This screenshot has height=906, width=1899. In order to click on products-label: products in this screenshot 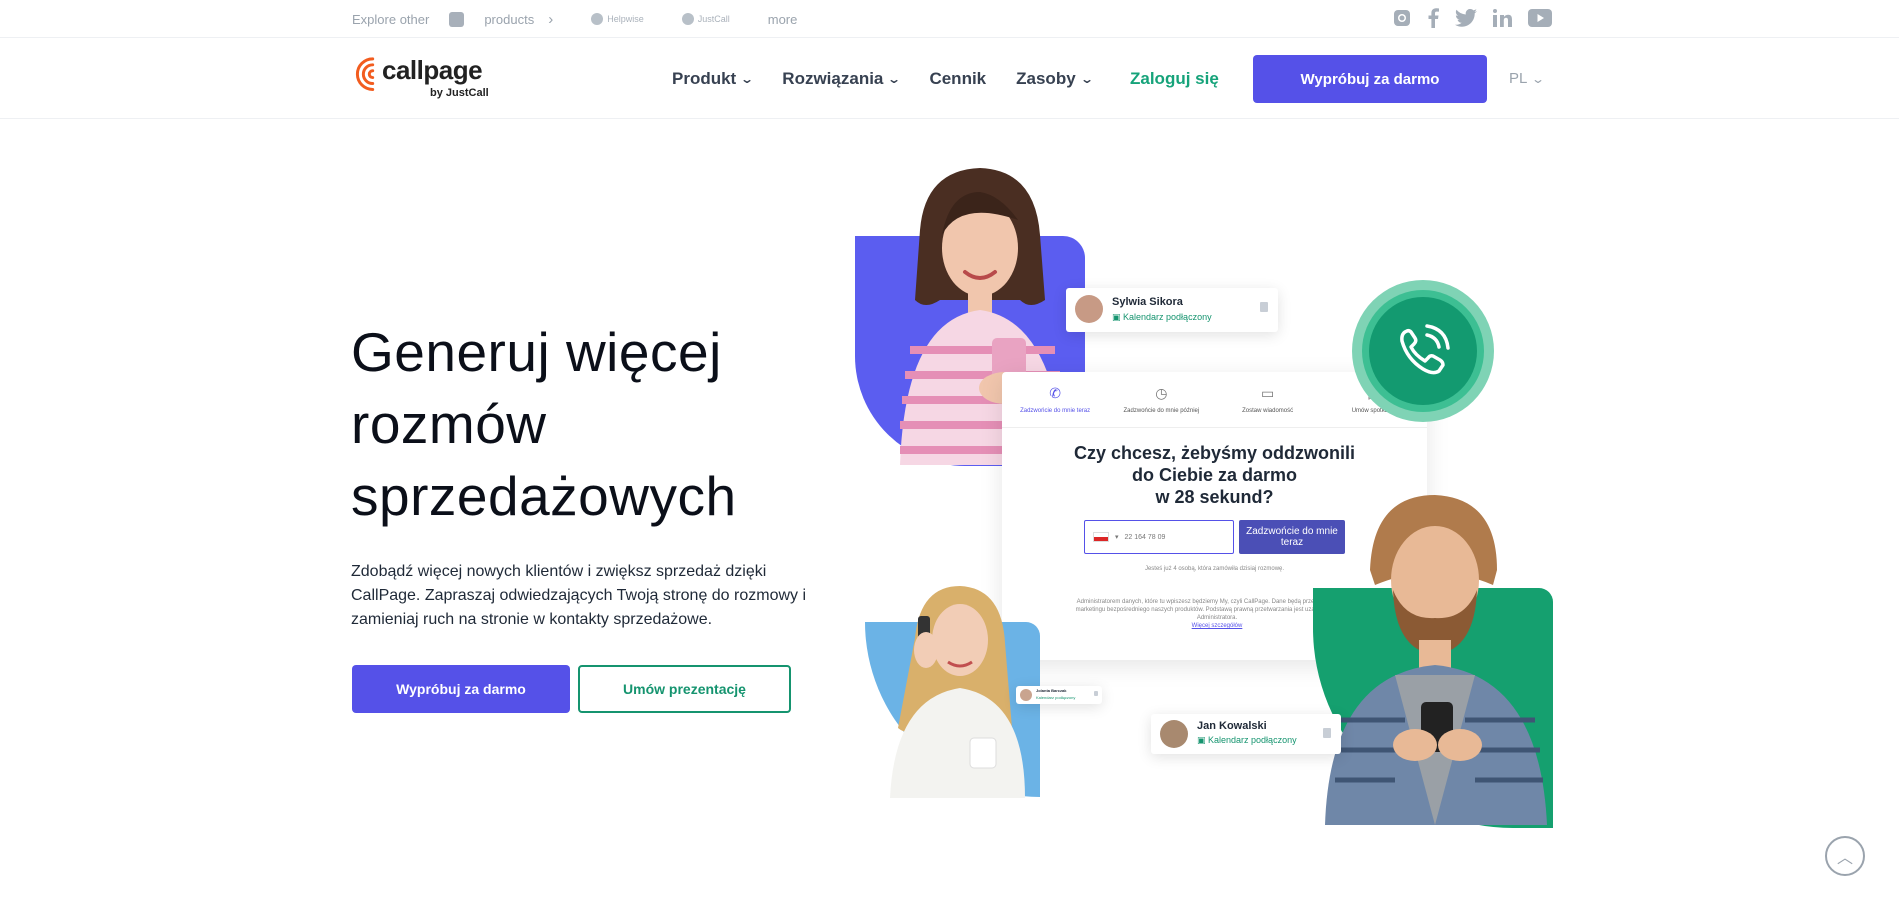, I will do `click(509, 19)`.